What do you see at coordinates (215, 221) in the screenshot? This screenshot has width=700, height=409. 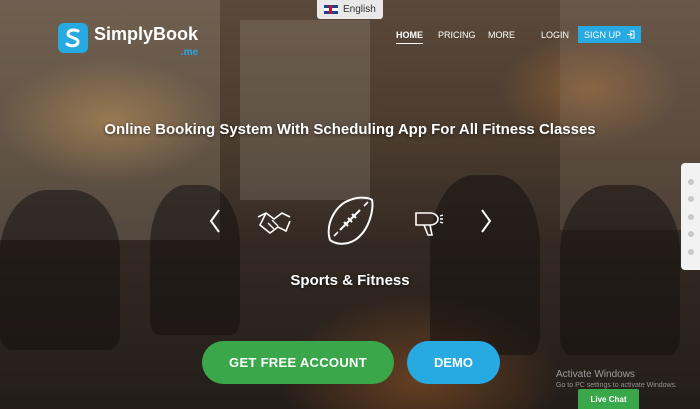 I see `carousel-prev-arrow` at bounding box center [215, 221].